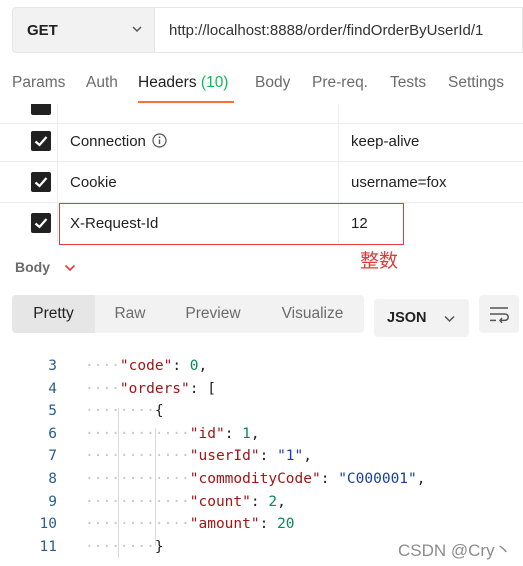  I want to click on tab-pre-request: Pre-req., so click(340, 83).